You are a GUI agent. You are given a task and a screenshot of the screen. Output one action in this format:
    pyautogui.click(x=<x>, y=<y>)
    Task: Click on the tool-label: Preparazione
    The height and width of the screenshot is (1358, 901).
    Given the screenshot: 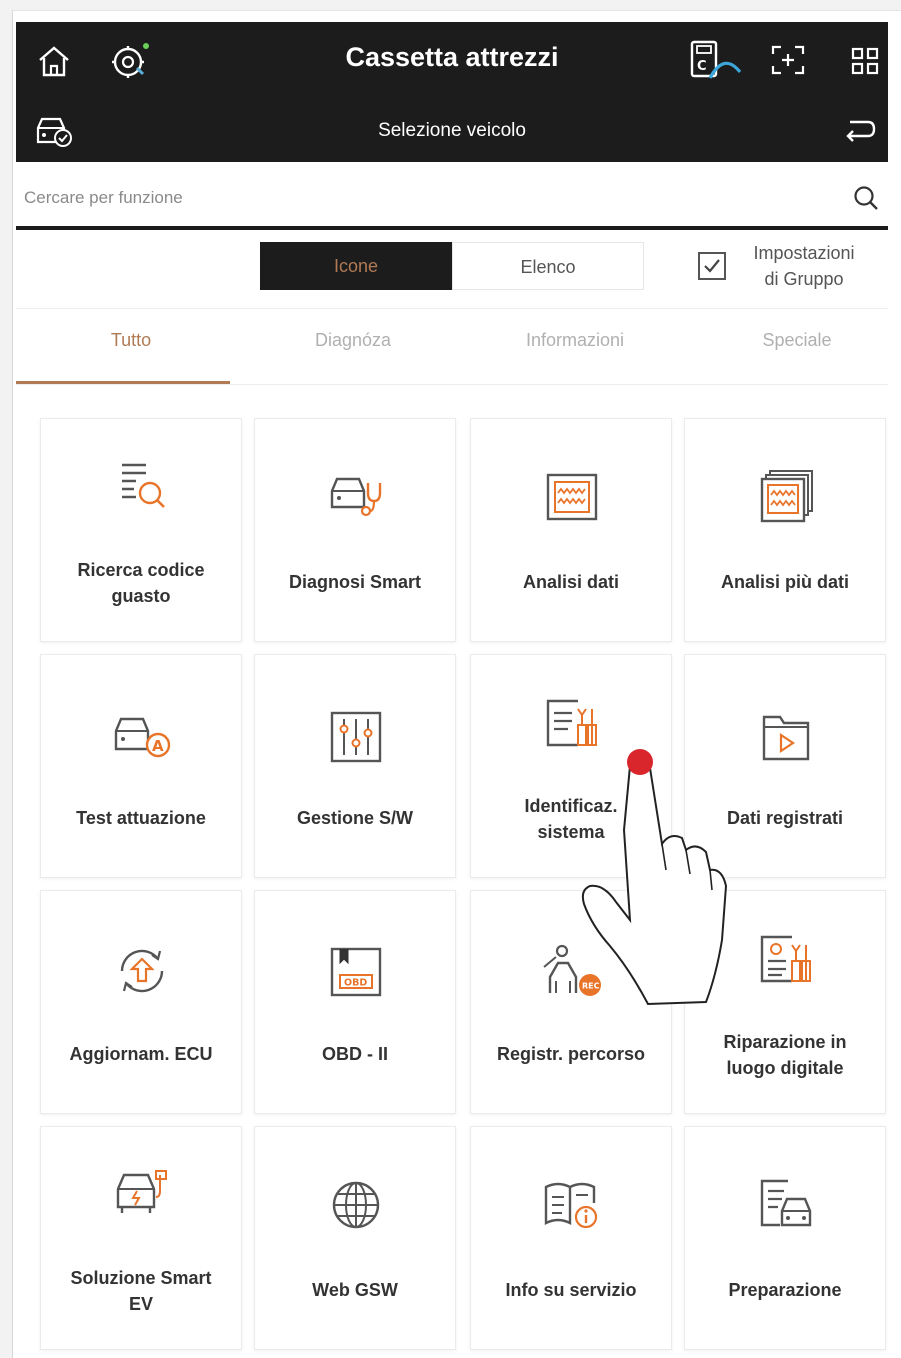 What is the action you would take?
    pyautogui.click(x=785, y=1290)
    